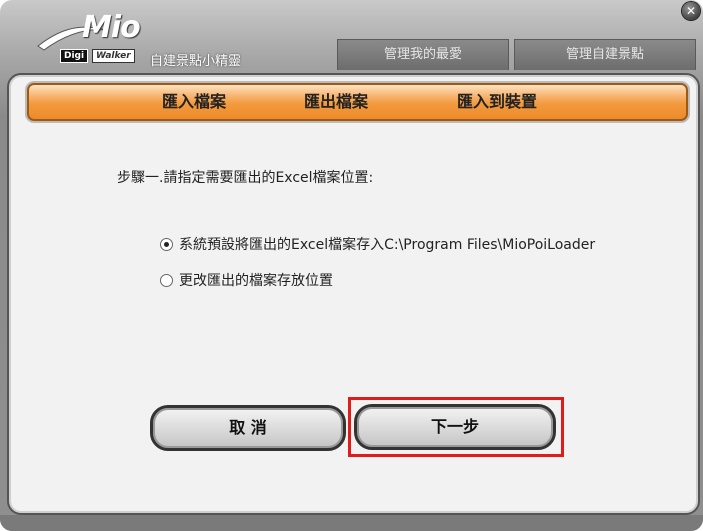 Image resolution: width=703 pixels, height=531 pixels. What do you see at coordinates (336, 102) in the screenshot?
I see `menu-export-file: 匯出檔案` at bounding box center [336, 102].